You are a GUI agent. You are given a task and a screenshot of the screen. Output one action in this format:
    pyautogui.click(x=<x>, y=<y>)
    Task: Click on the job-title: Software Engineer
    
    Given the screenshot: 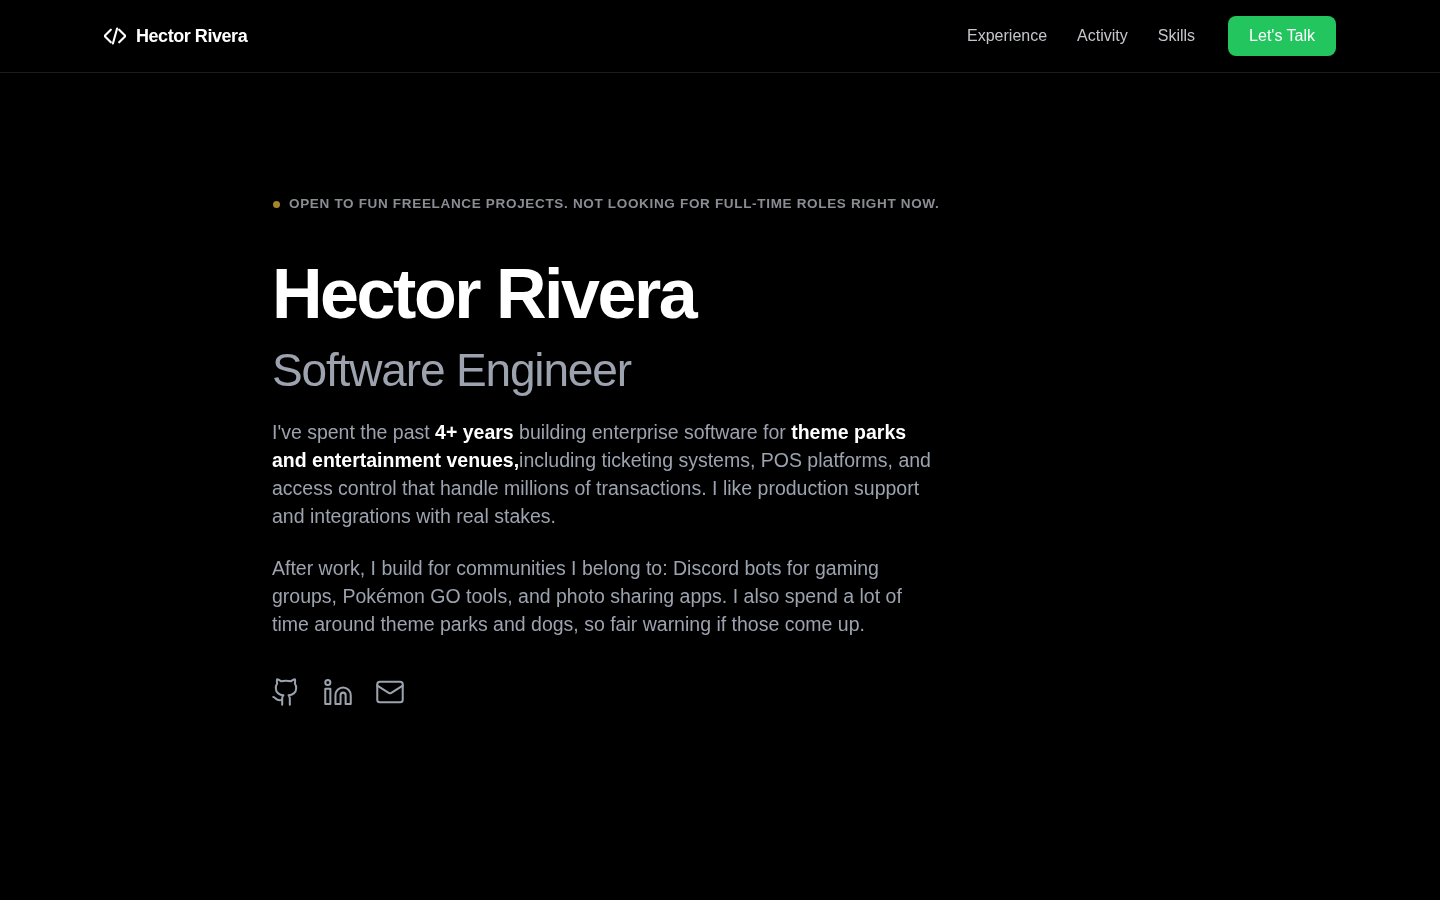 What is the action you would take?
    pyautogui.click(x=452, y=371)
    